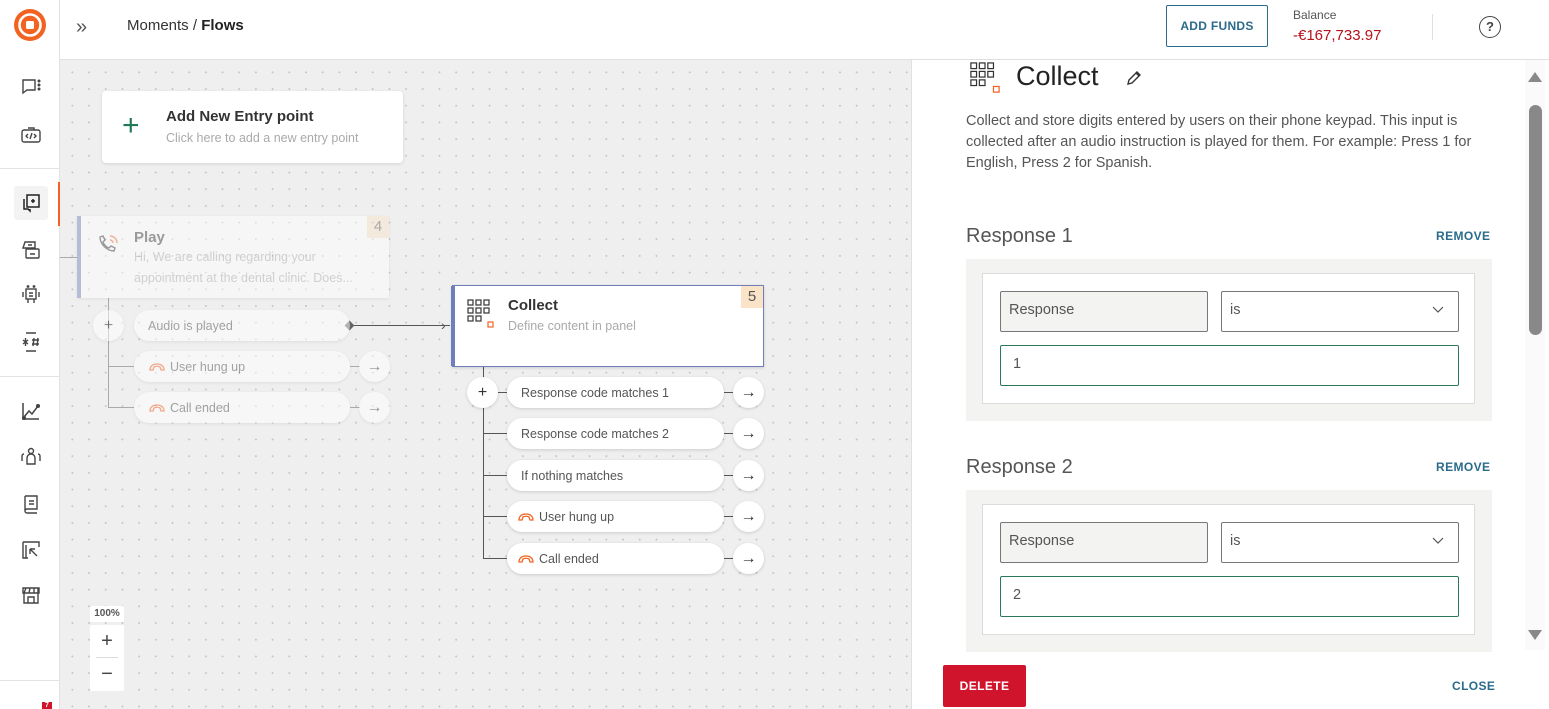 The width and height of the screenshot is (1549, 709). What do you see at coordinates (572, 475) in the screenshot?
I see `exit-label: If nothing matches` at bounding box center [572, 475].